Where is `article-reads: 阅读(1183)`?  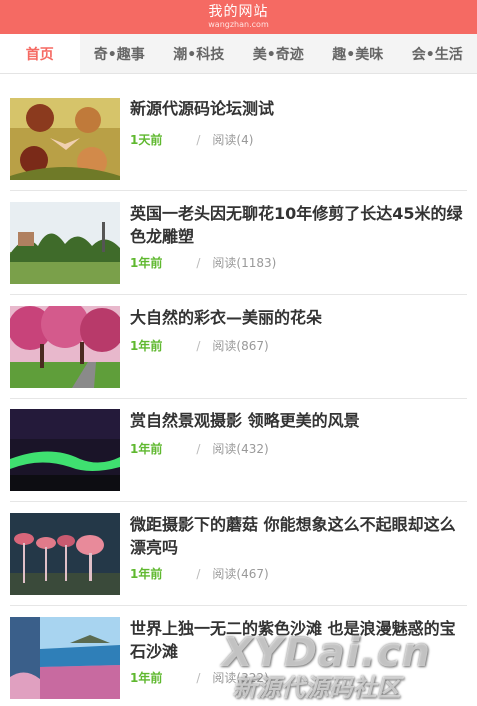
article-reads: 阅读(1183) is located at coordinates (244, 263).